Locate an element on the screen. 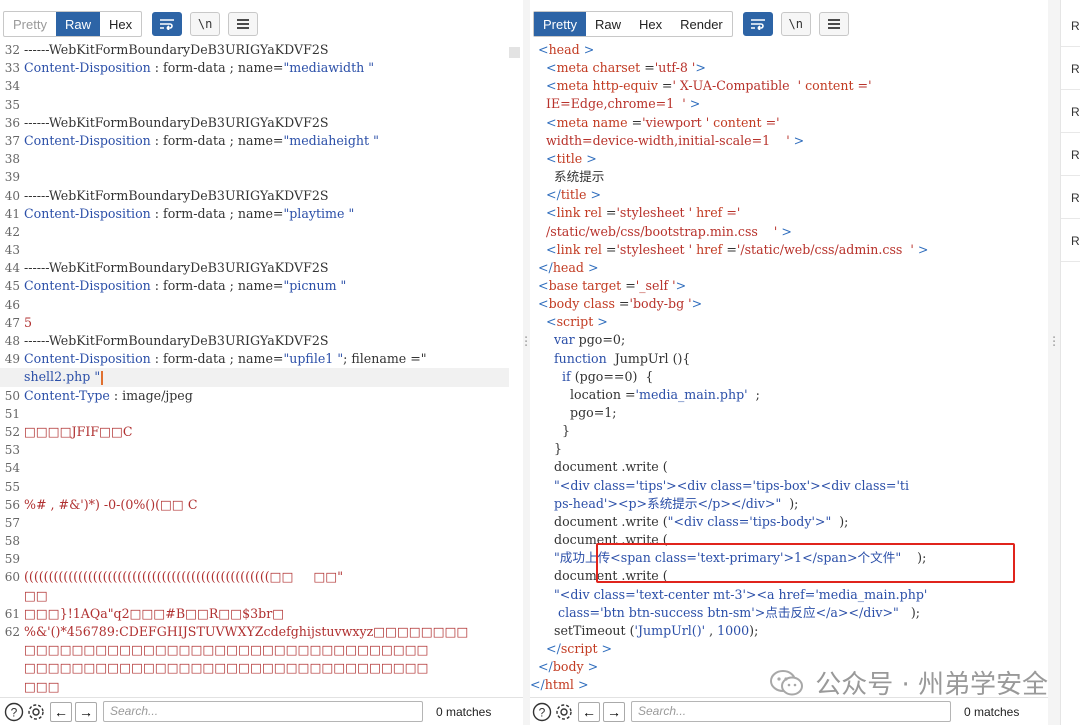 The width and height of the screenshot is (1080, 725). code-token: pgo=0; is located at coordinates (600, 340).